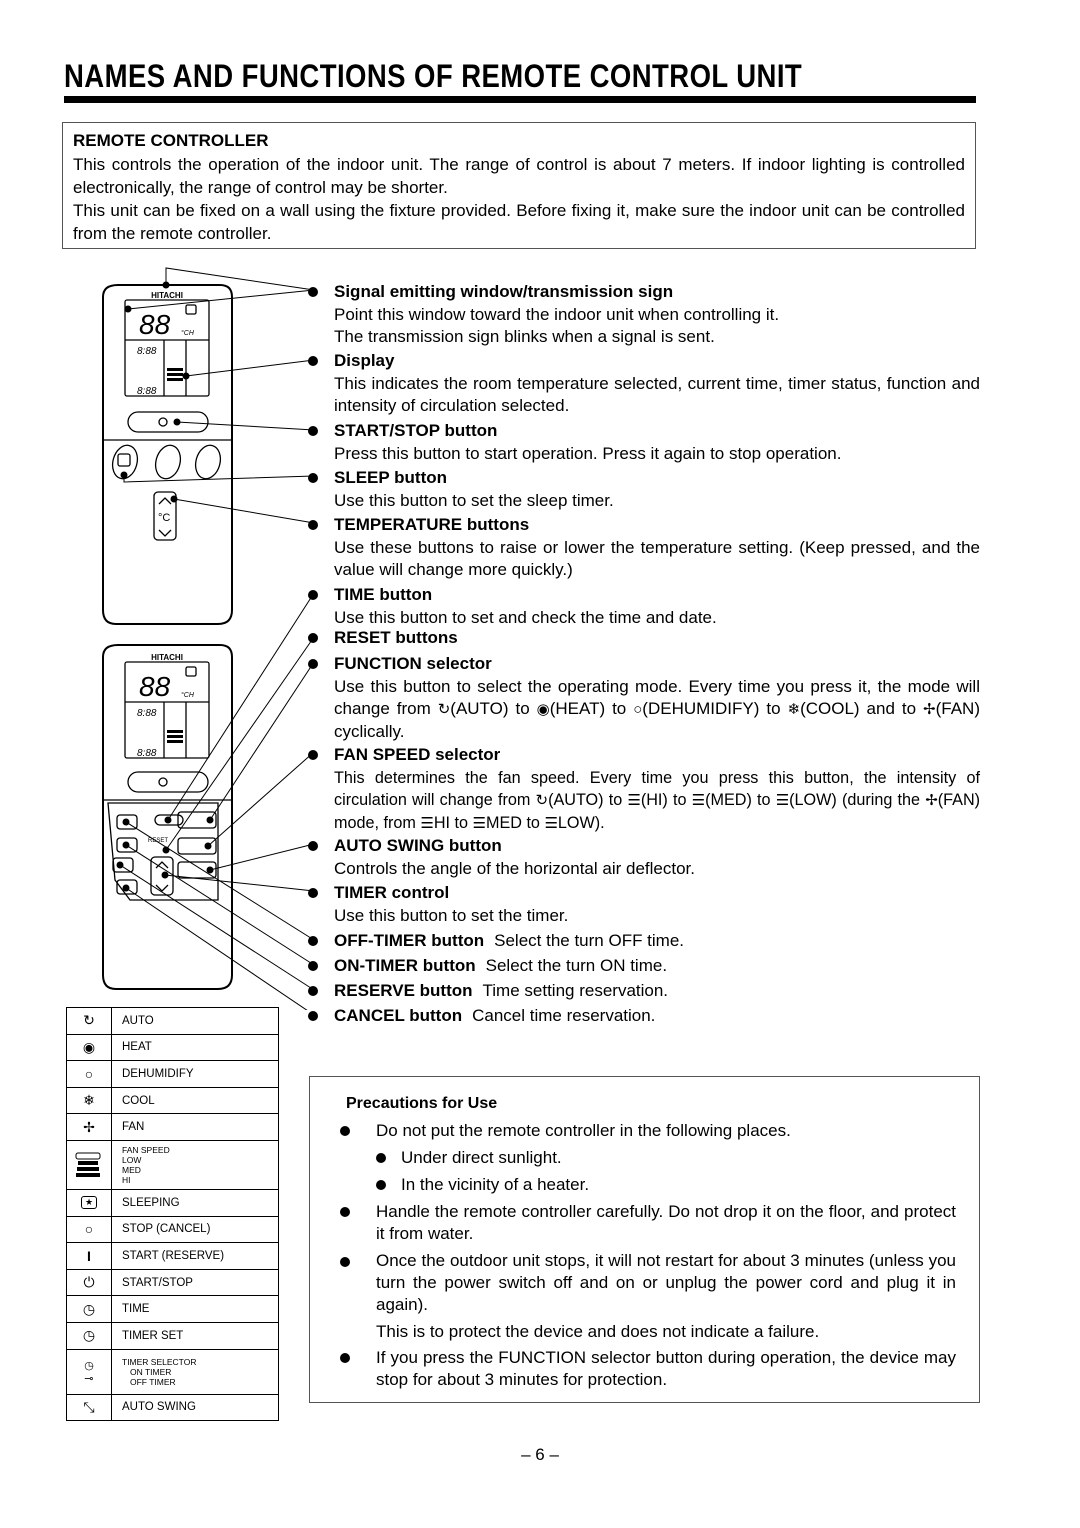 The image size is (1080, 1528). What do you see at coordinates (422, 1103) in the screenshot?
I see `precautions-heading: Precautions for Use` at bounding box center [422, 1103].